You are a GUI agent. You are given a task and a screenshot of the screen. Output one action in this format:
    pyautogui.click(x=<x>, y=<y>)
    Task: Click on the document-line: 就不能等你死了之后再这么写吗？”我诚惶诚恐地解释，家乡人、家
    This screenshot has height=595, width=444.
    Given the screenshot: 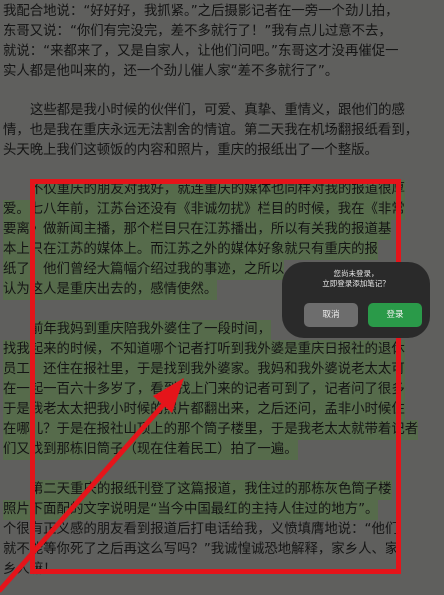 What is the action you would take?
    pyautogui.click(x=201, y=549)
    